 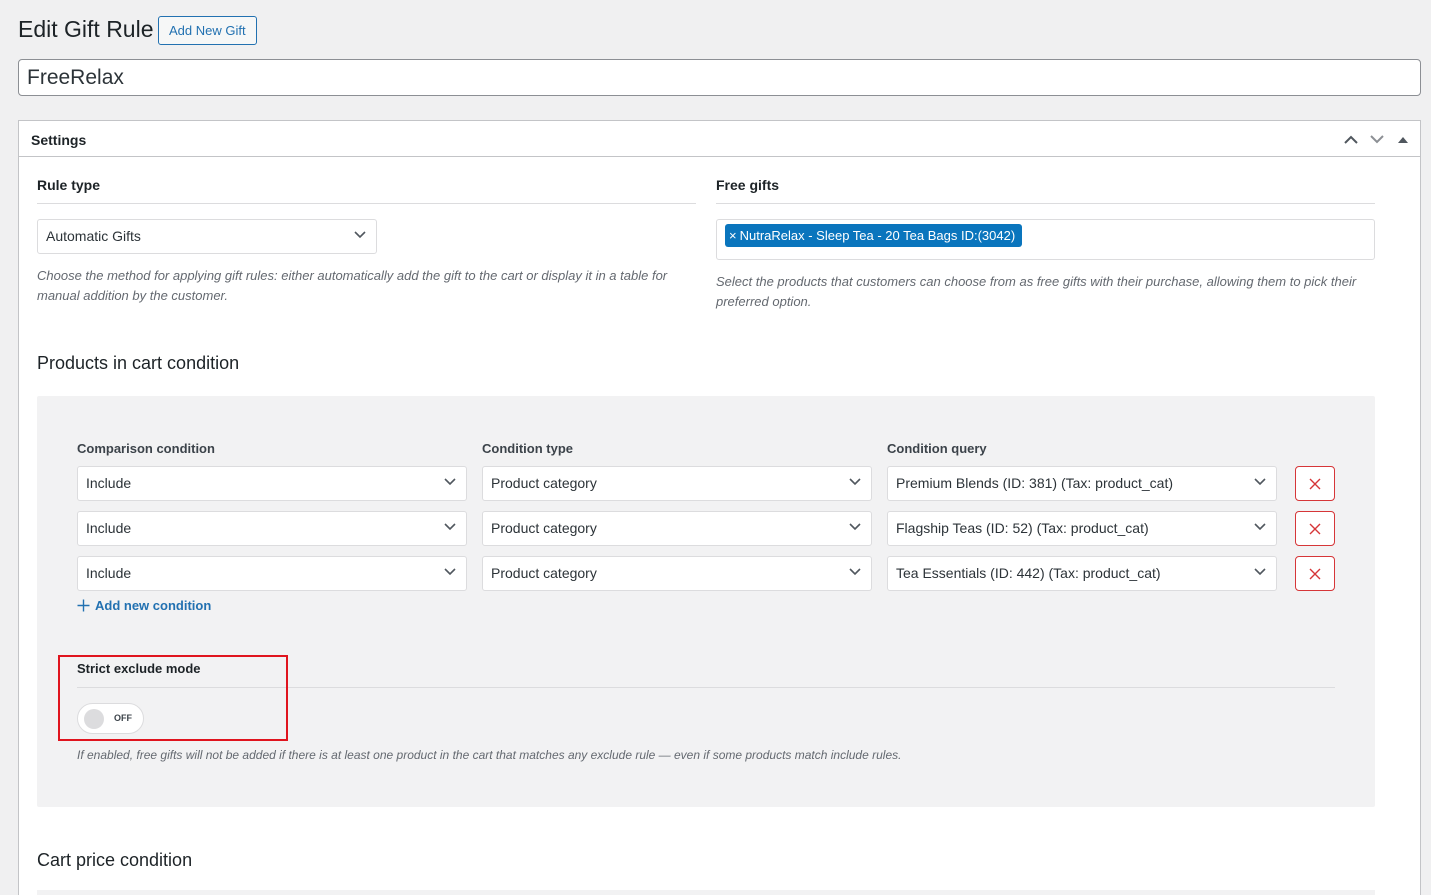 I want to click on remove-tag-icon: ×, so click(x=733, y=235).